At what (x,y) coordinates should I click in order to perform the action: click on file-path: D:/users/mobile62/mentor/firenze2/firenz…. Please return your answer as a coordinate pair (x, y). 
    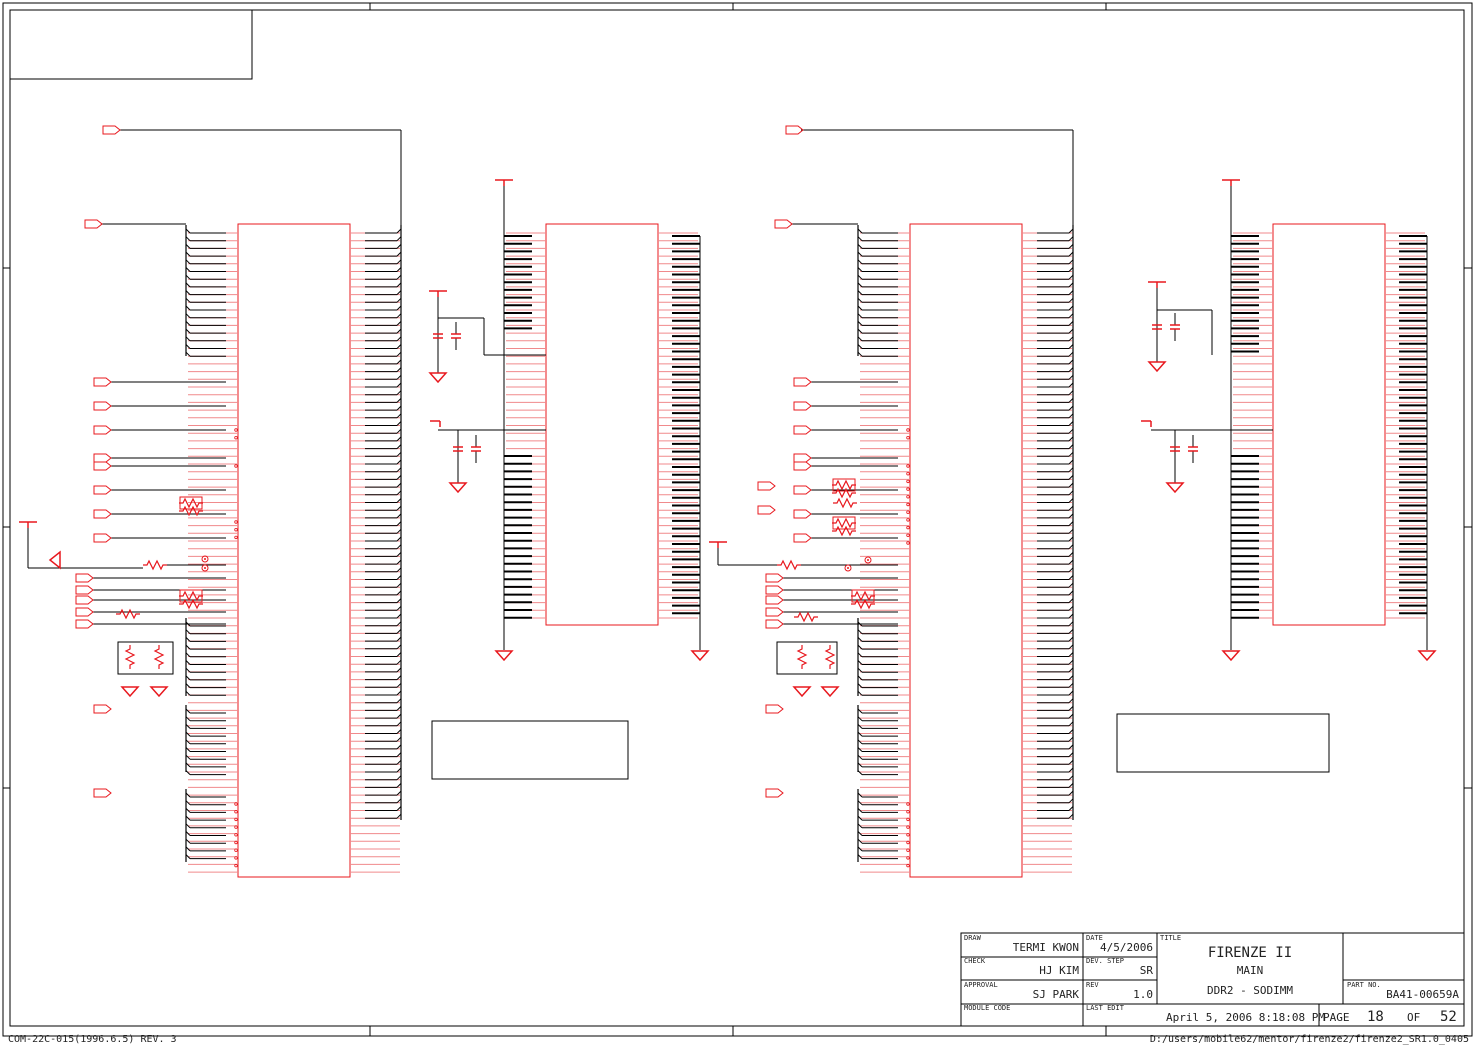
    Looking at the image, I should click on (1309, 1039).